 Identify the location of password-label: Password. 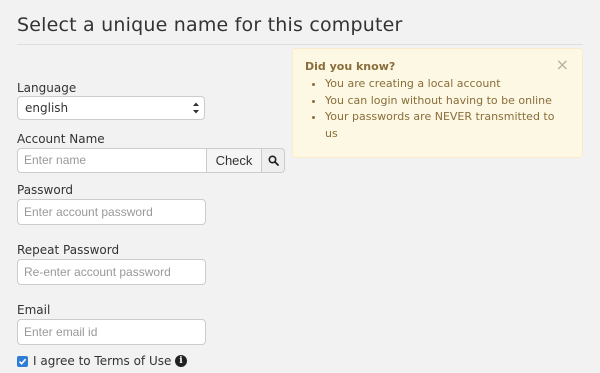
(45, 190).